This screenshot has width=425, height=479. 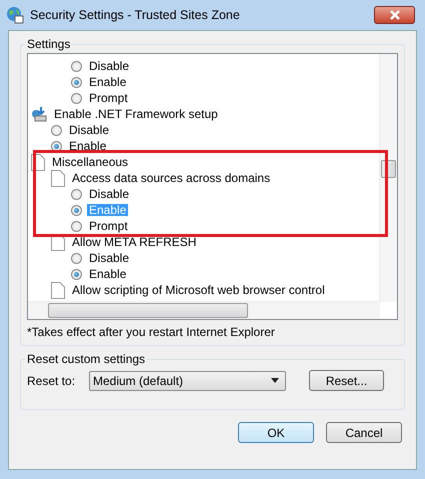 I want to click on setting-label: Enable .NET Framework setup, so click(x=136, y=114).